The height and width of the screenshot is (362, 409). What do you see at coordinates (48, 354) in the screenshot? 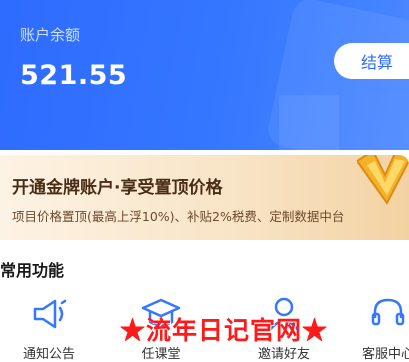
I see `func-label-notice: 通知公告` at bounding box center [48, 354].